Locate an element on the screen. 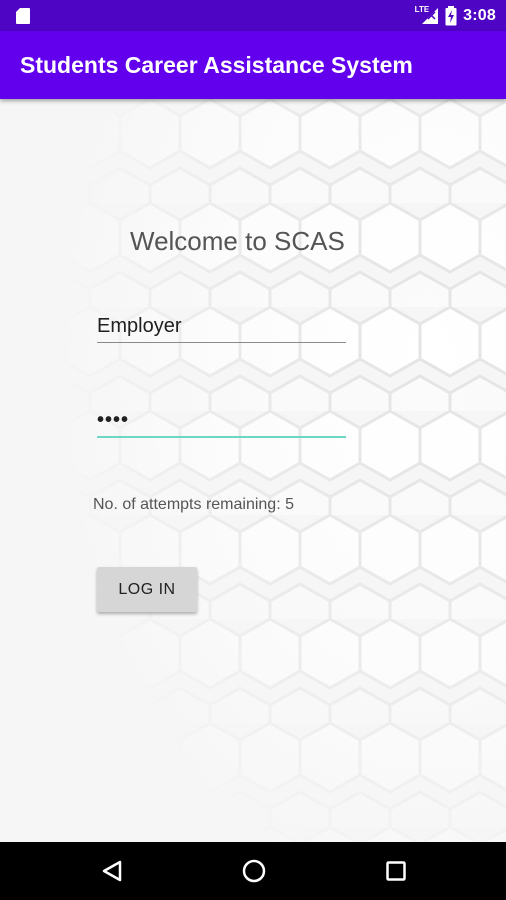 The height and width of the screenshot is (900, 506). back-icon is located at coordinates (113, 871).